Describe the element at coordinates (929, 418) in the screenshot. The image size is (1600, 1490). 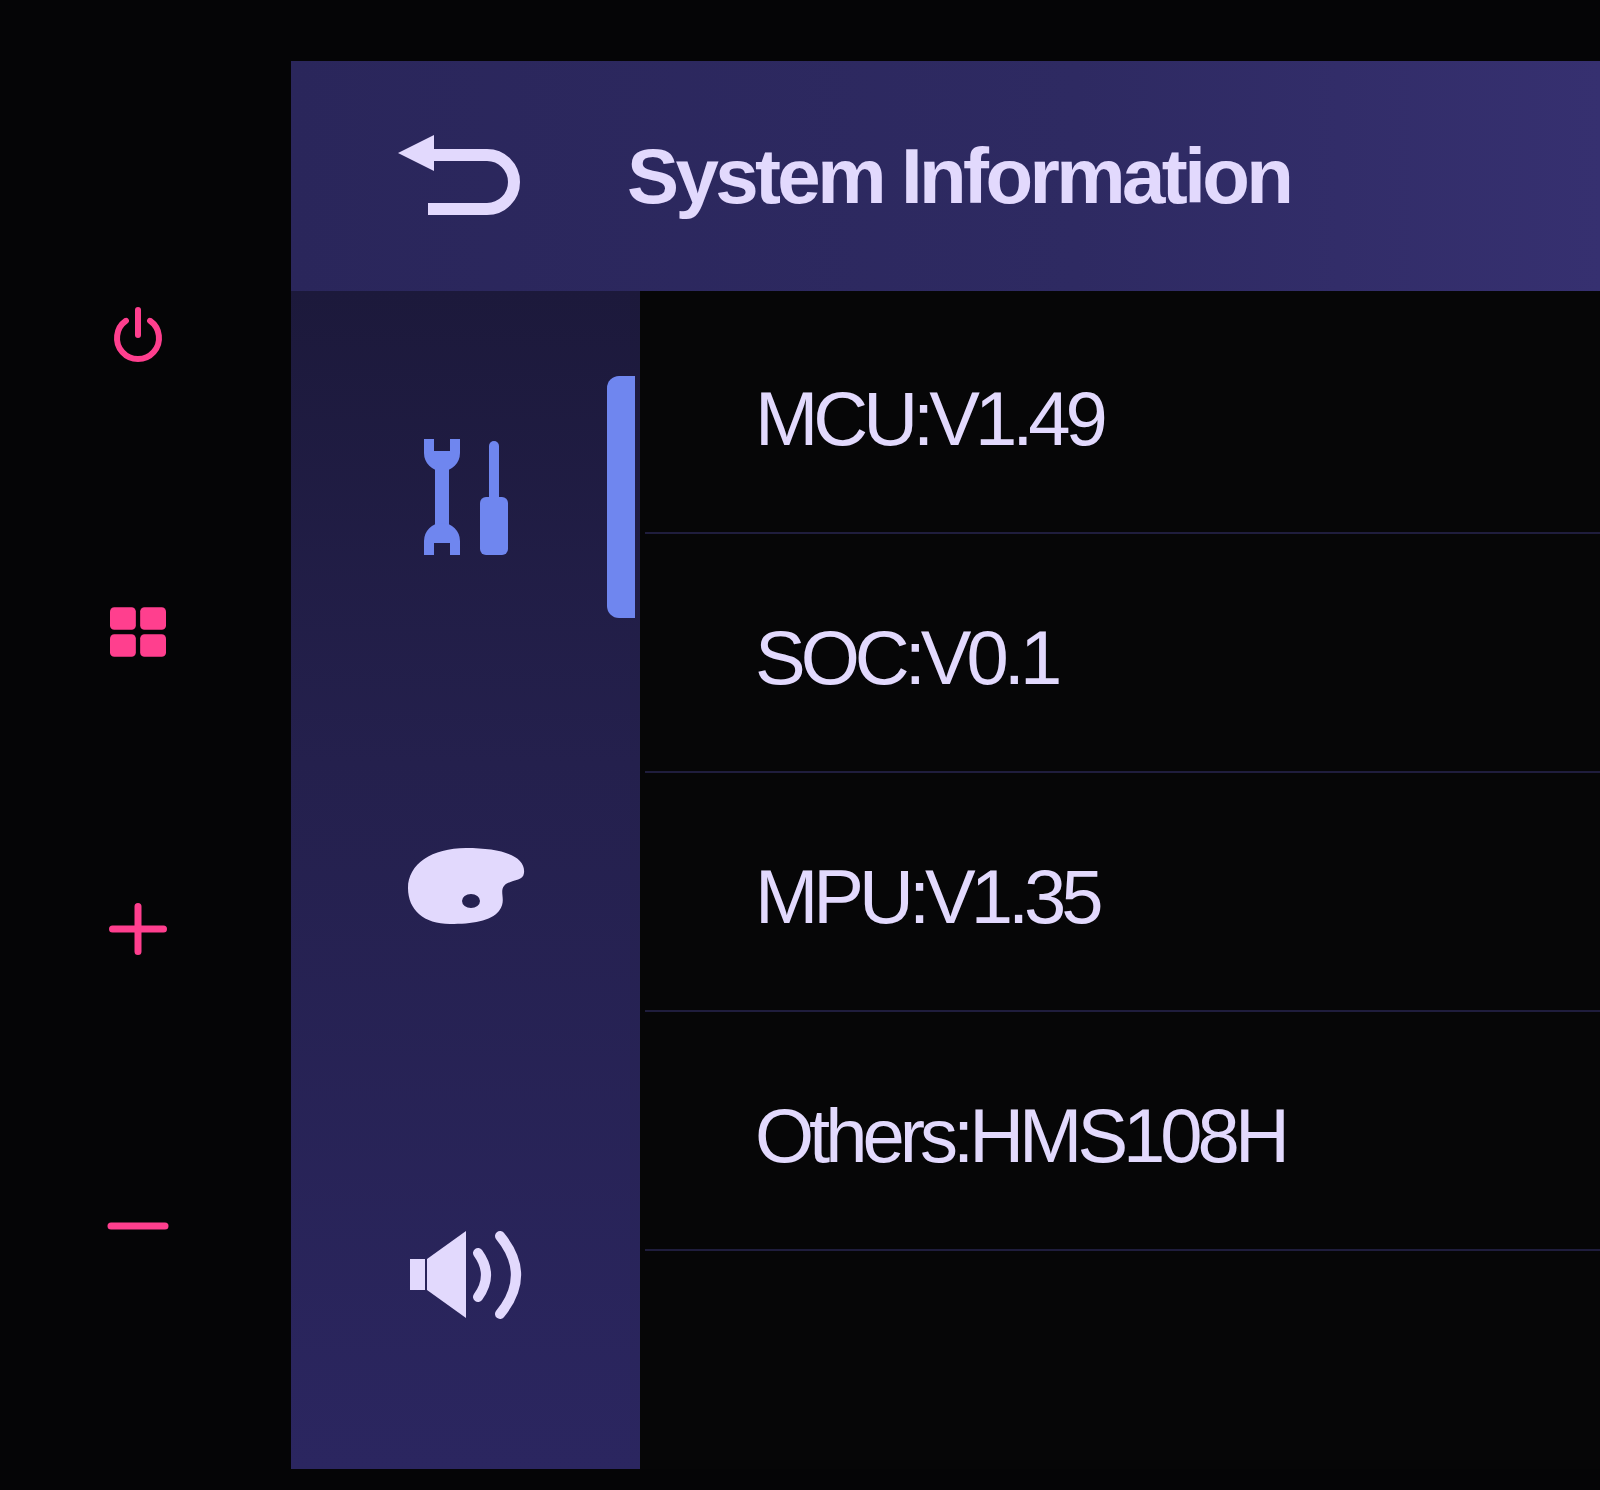
I see `info-text: MCU:V1.49` at that location.